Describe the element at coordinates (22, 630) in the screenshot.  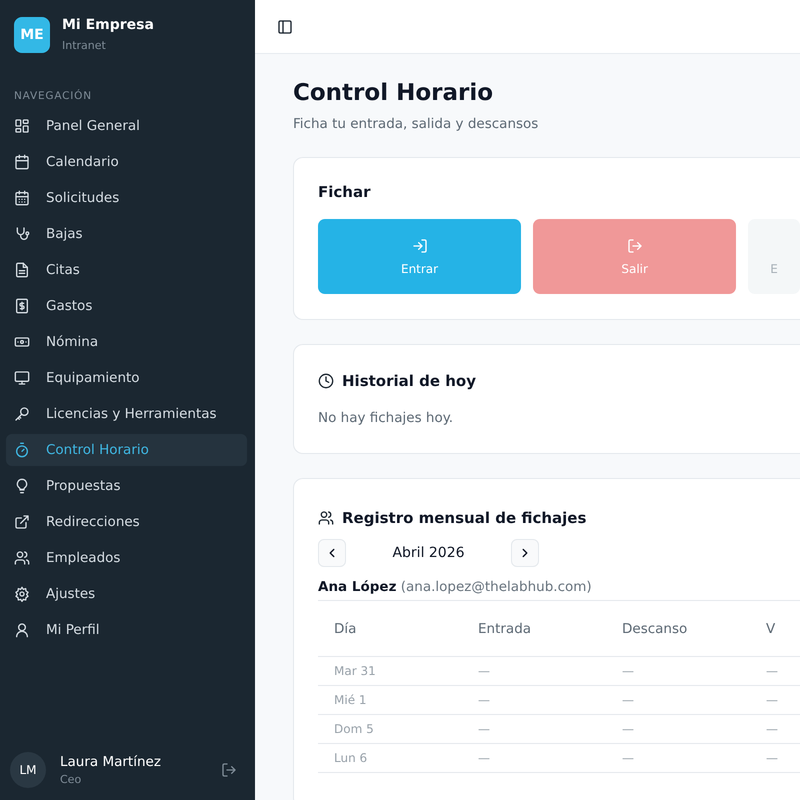
I see `user-icon` at that location.